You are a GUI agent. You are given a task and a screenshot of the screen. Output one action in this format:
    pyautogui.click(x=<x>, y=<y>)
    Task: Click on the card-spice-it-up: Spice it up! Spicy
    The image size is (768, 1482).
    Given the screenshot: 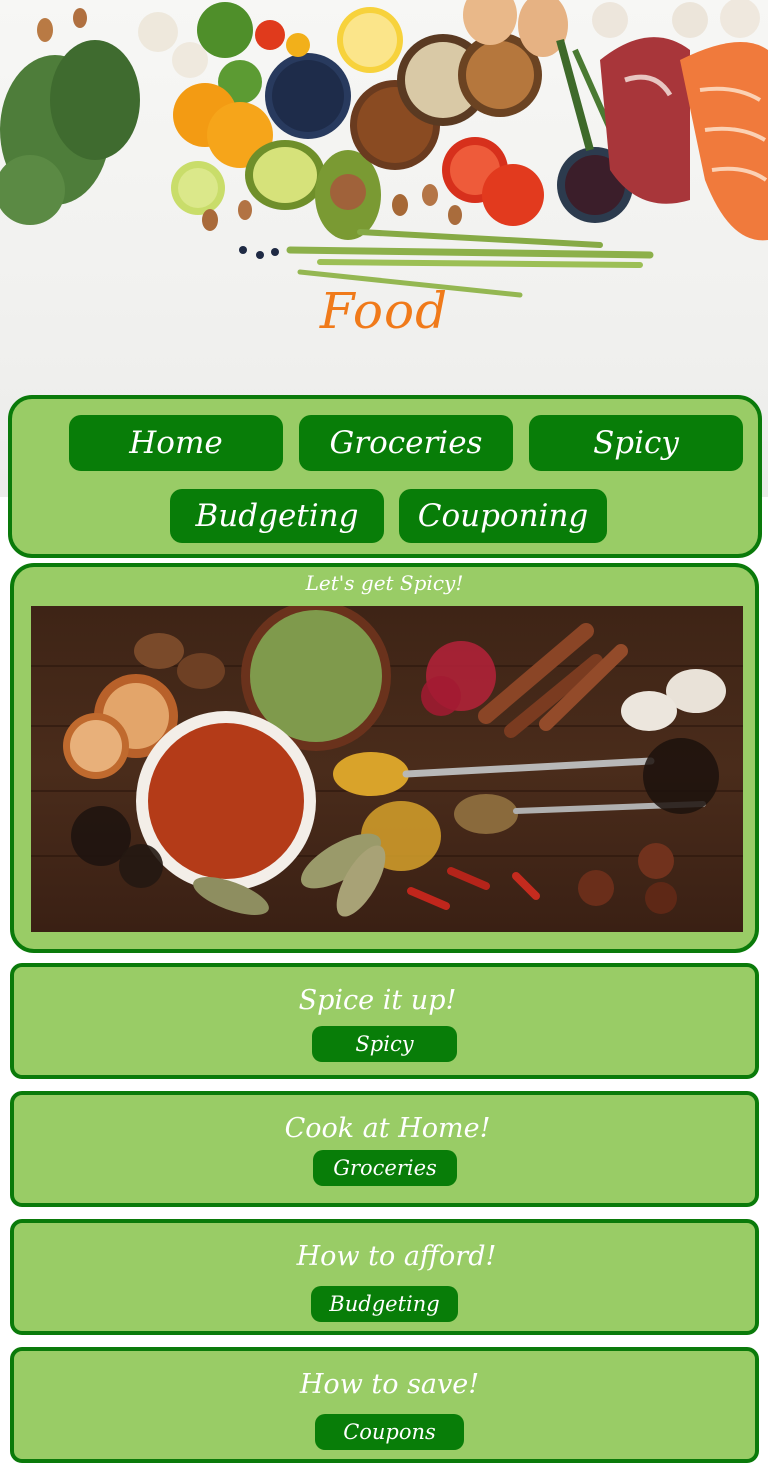 What is the action you would take?
    pyautogui.click(x=384, y=1021)
    